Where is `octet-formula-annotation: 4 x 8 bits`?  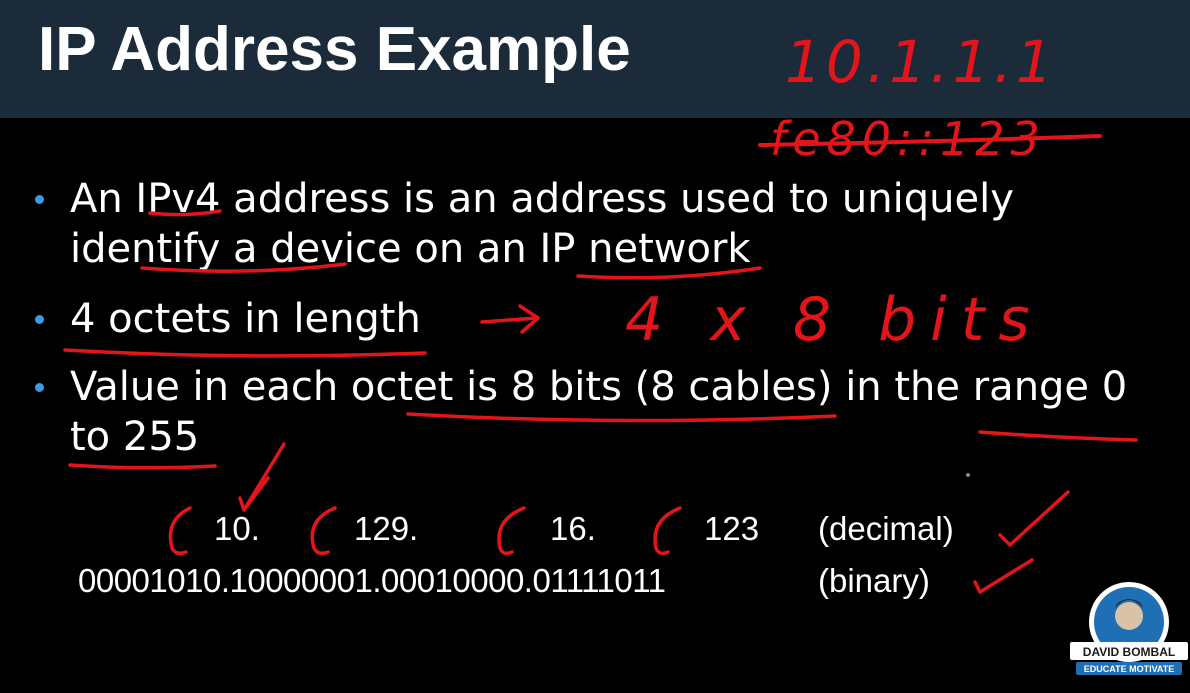 octet-formula-annotation: 4 x 8 bits is located at coordinates (834, 320).